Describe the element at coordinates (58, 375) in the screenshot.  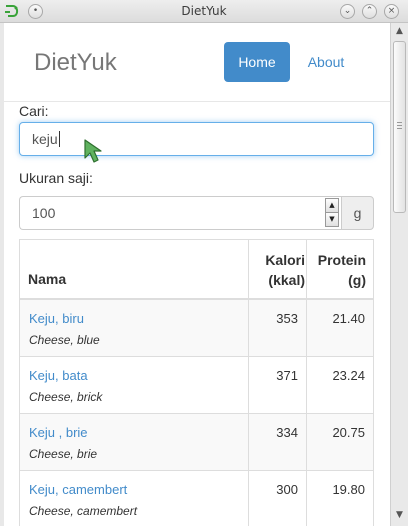
I see `food-name-link: Keju, bata` at that location.